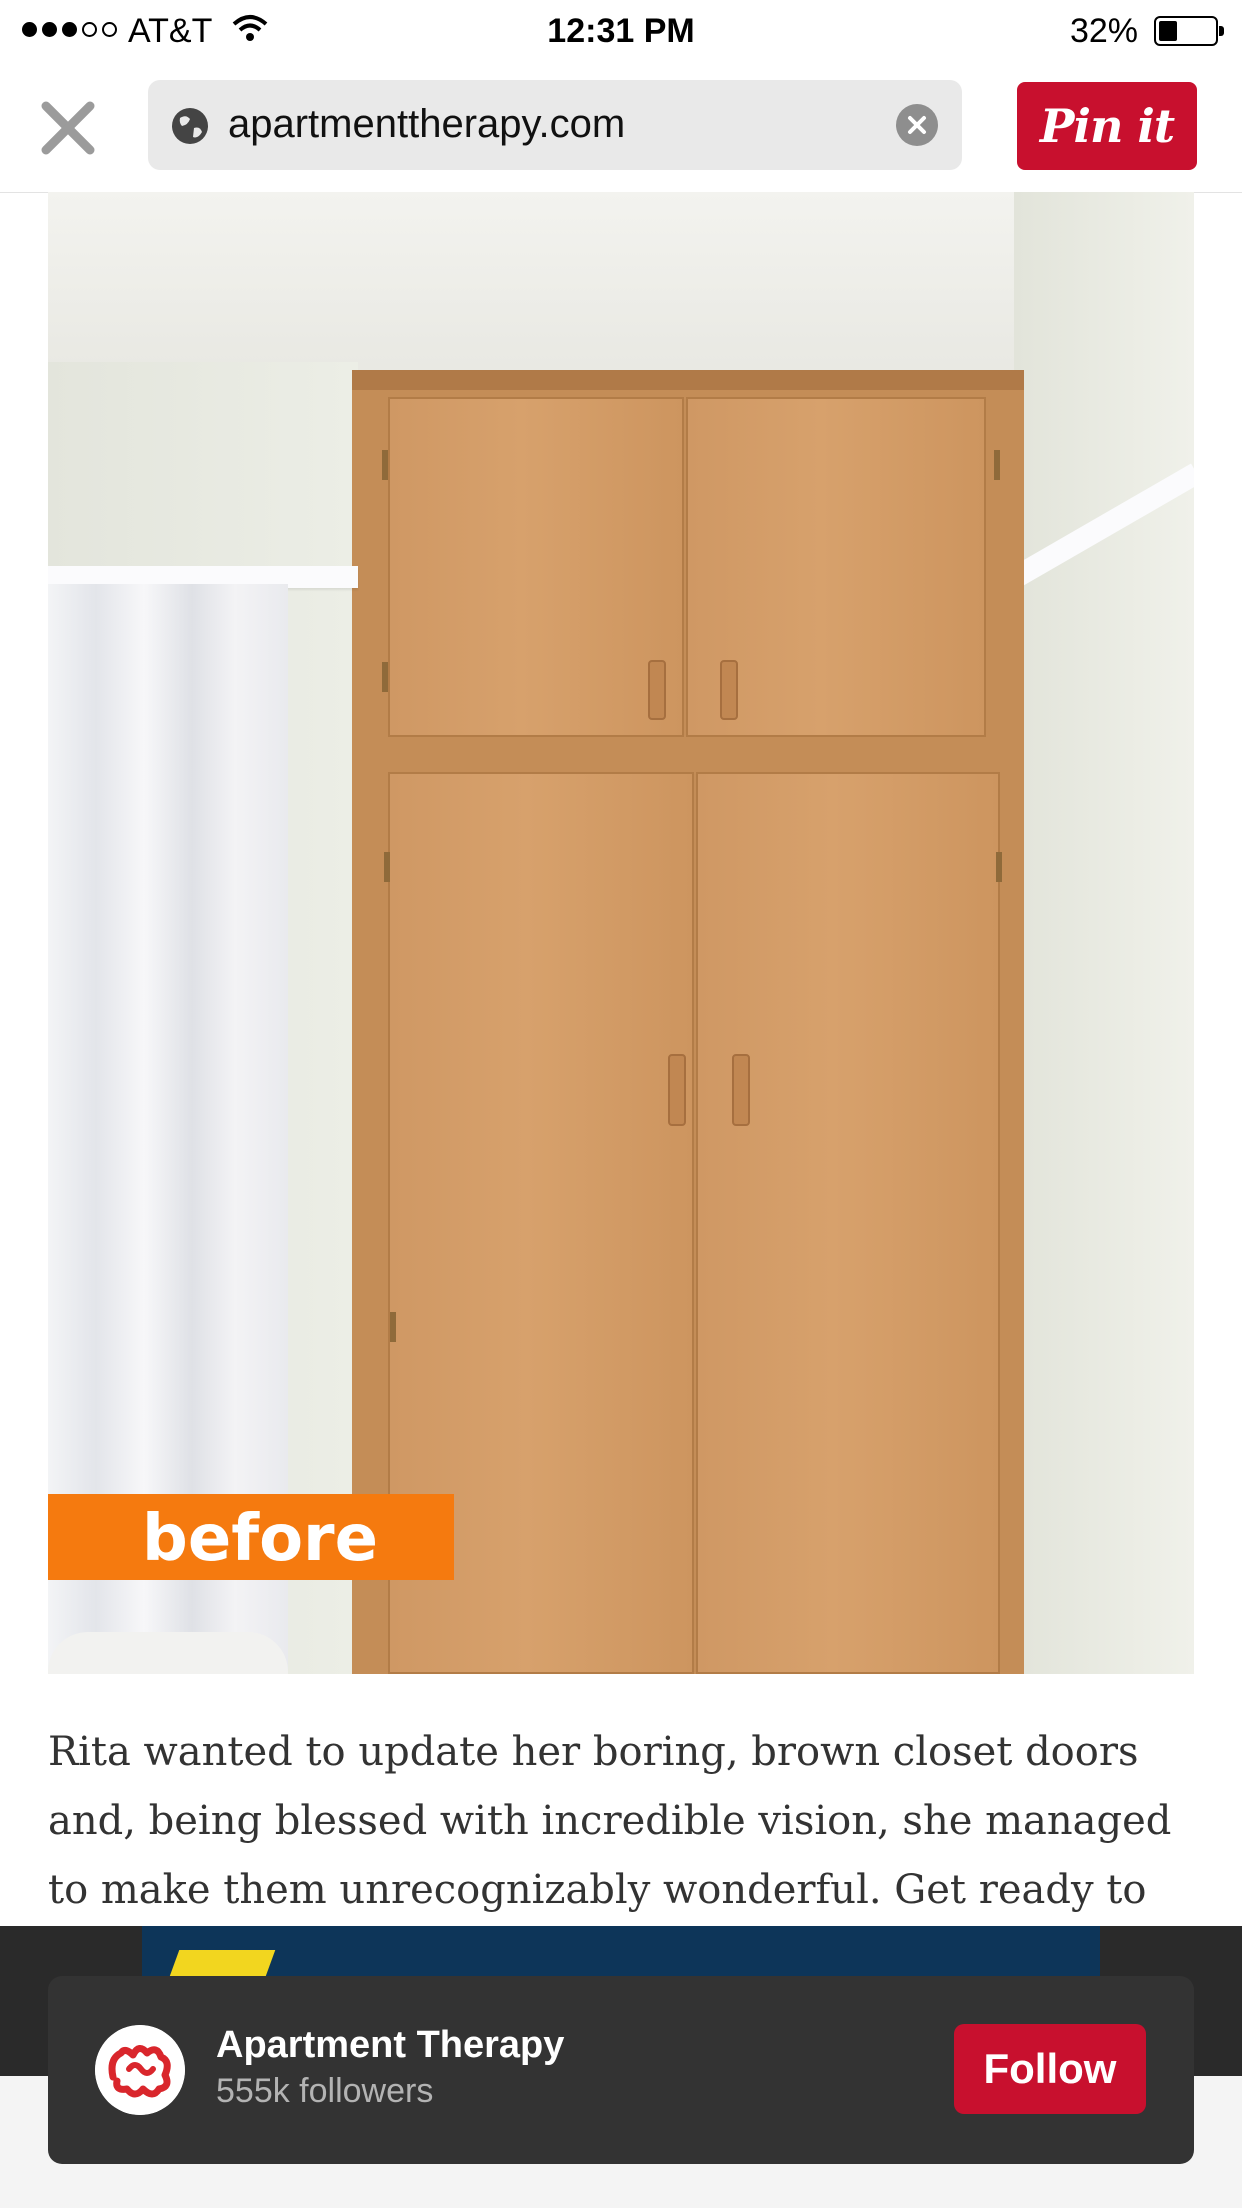 The image size is (1242, 2208). I want to click on clock: 12:31 PM, so click(621, 31).